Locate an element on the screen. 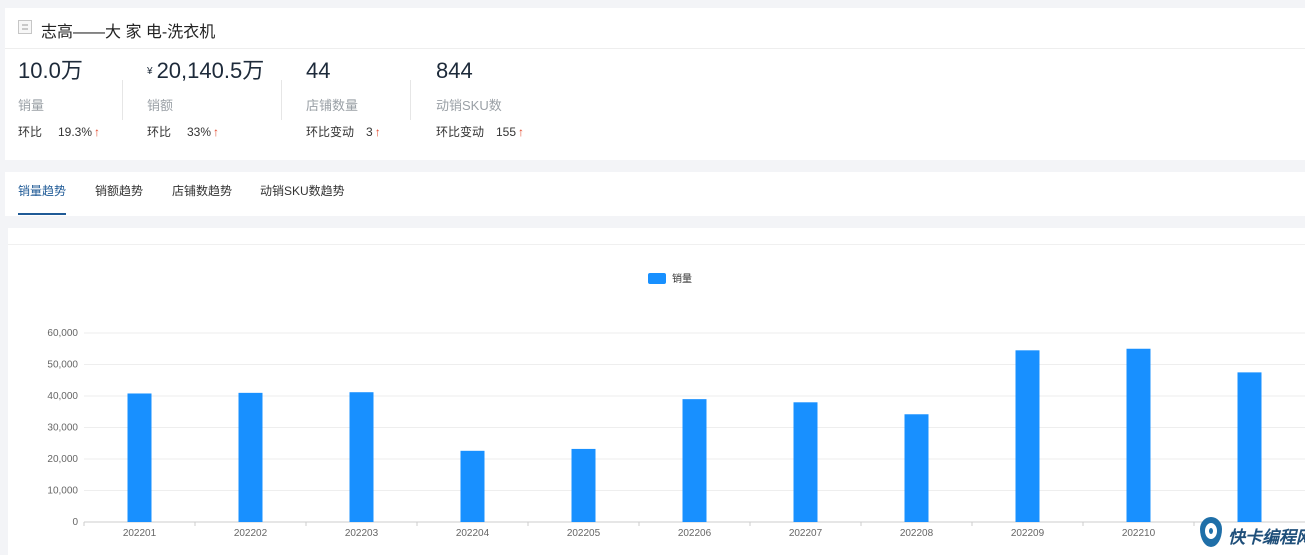  metric-change: 环比 19.3% ↑ is located at coordinates (59, 132).